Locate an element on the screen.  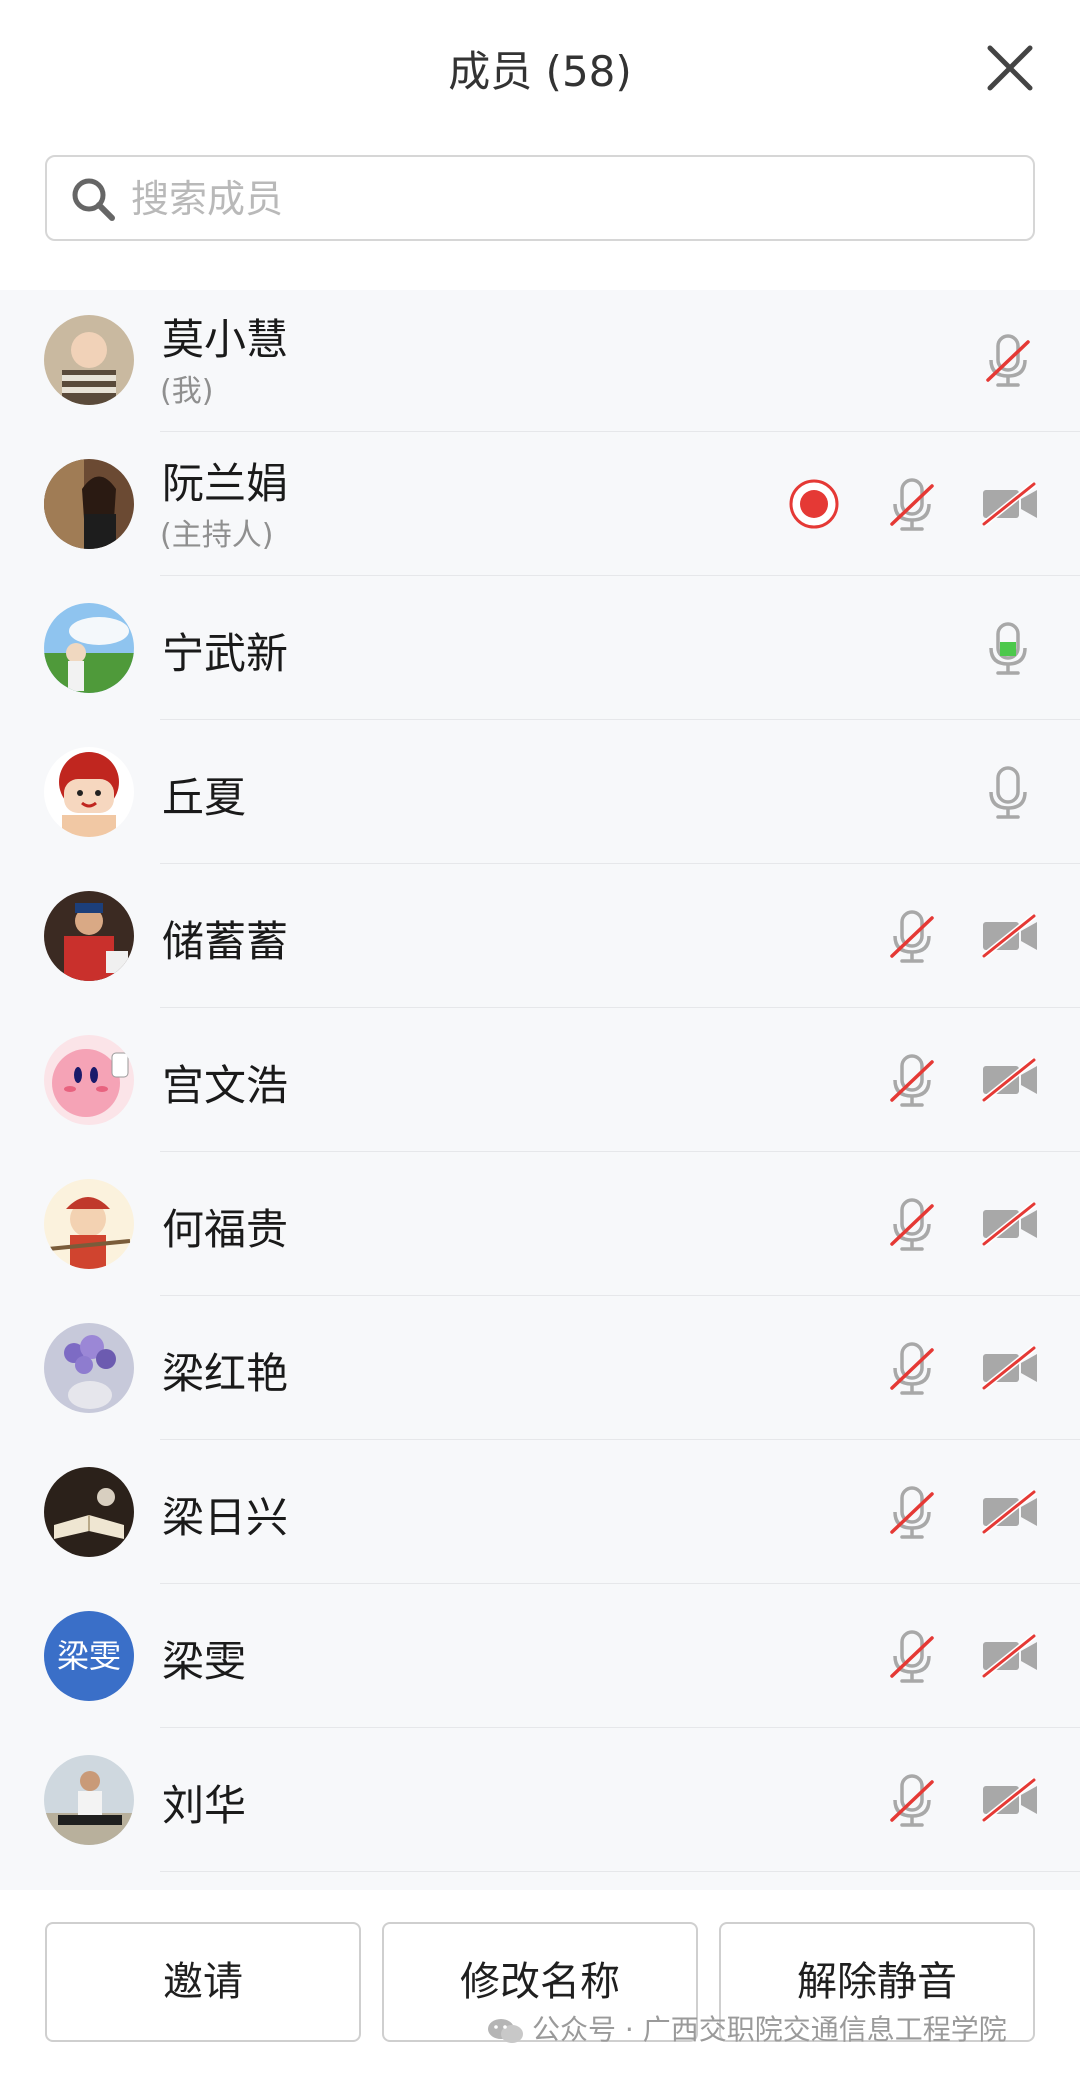
member-name: 储蓄蓄 is located at coordinates (225, 941).